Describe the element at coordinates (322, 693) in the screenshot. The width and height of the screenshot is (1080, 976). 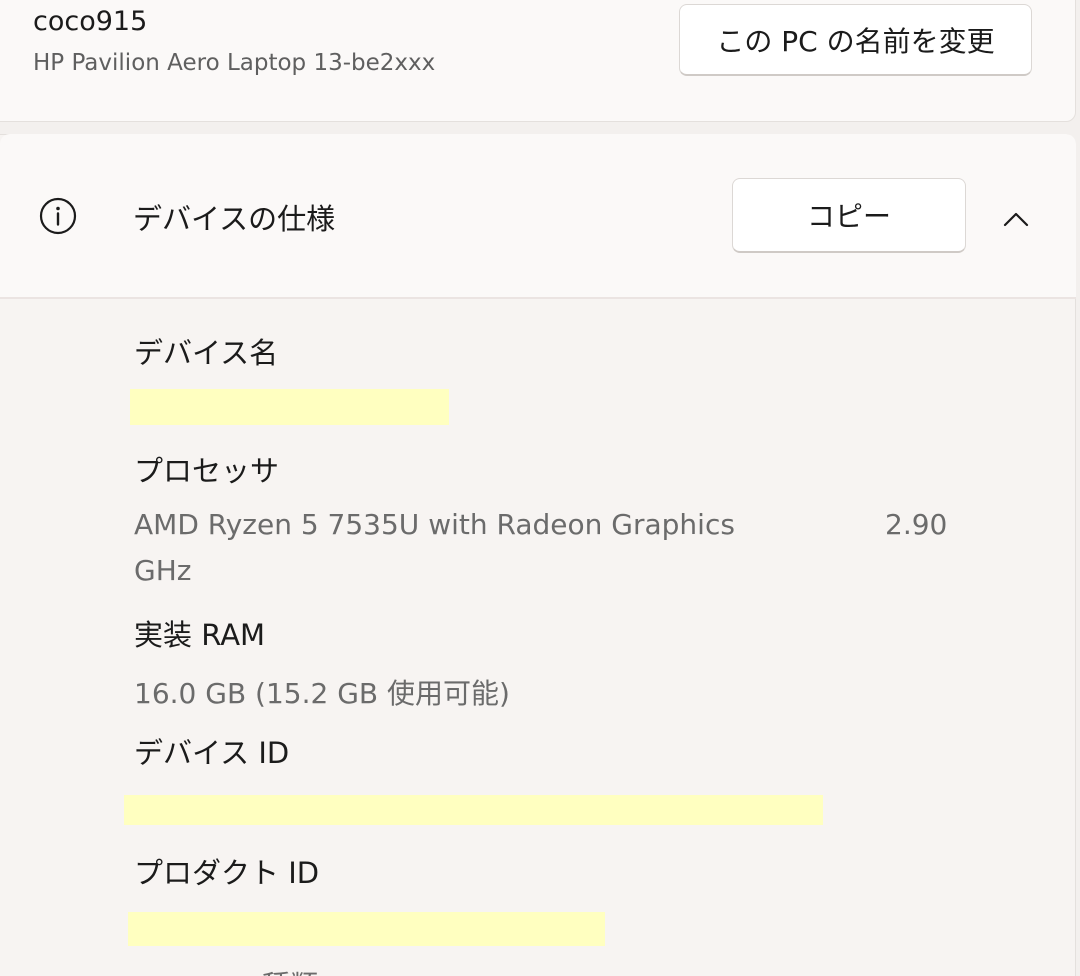
I see `installed-ram-value: 16.0 GB (15.2 GB 使用可能)` at that location.